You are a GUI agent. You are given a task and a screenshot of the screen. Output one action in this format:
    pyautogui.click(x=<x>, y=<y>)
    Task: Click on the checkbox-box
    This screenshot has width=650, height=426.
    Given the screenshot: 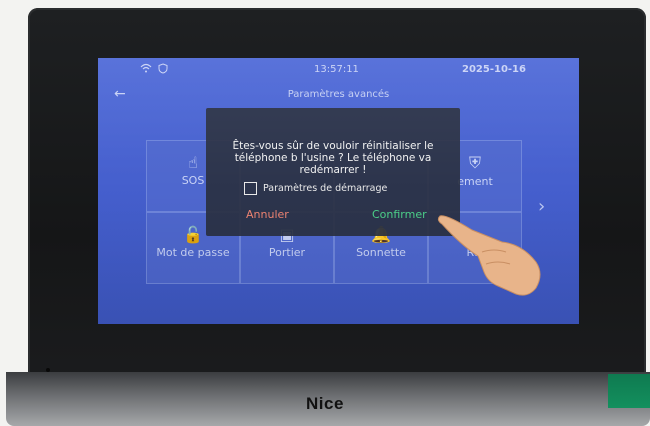 What is the action you would take?
    pyautogui.click(x=250, y=188)
    